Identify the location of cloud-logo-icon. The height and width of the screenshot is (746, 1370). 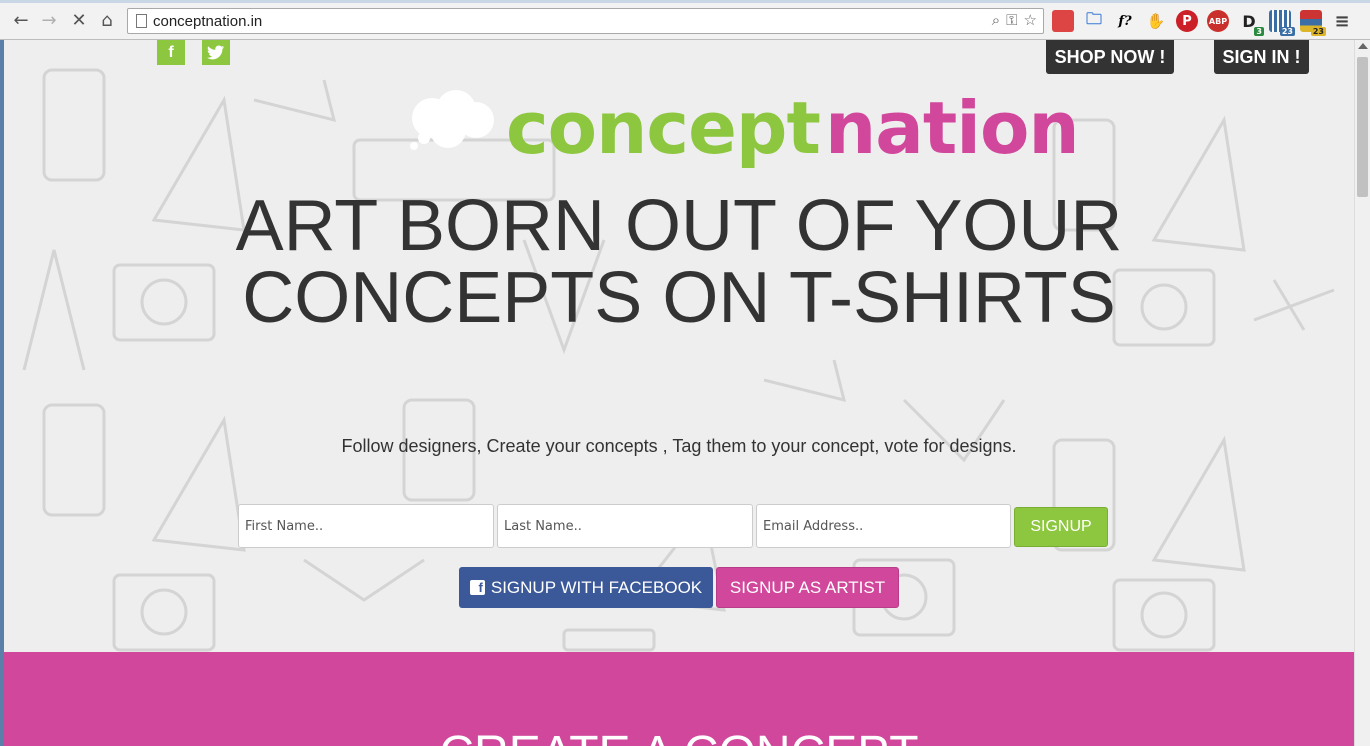
(452, 120).